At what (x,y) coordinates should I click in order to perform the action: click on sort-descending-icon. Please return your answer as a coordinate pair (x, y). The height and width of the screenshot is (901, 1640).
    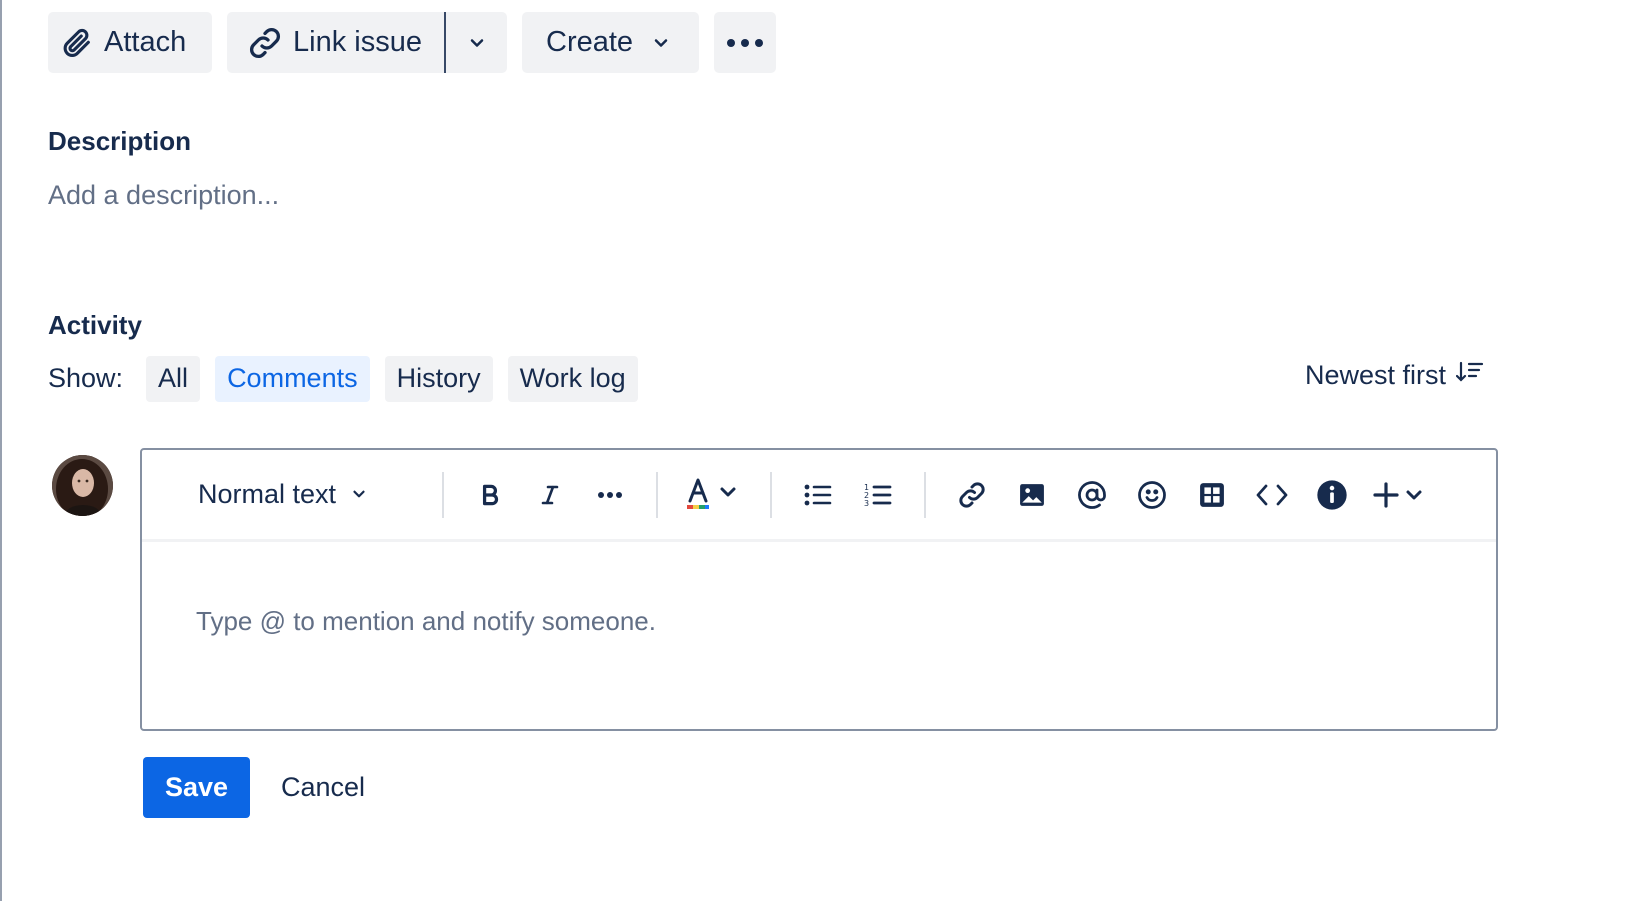
    Looking at the image, I should click on (1469, 375).